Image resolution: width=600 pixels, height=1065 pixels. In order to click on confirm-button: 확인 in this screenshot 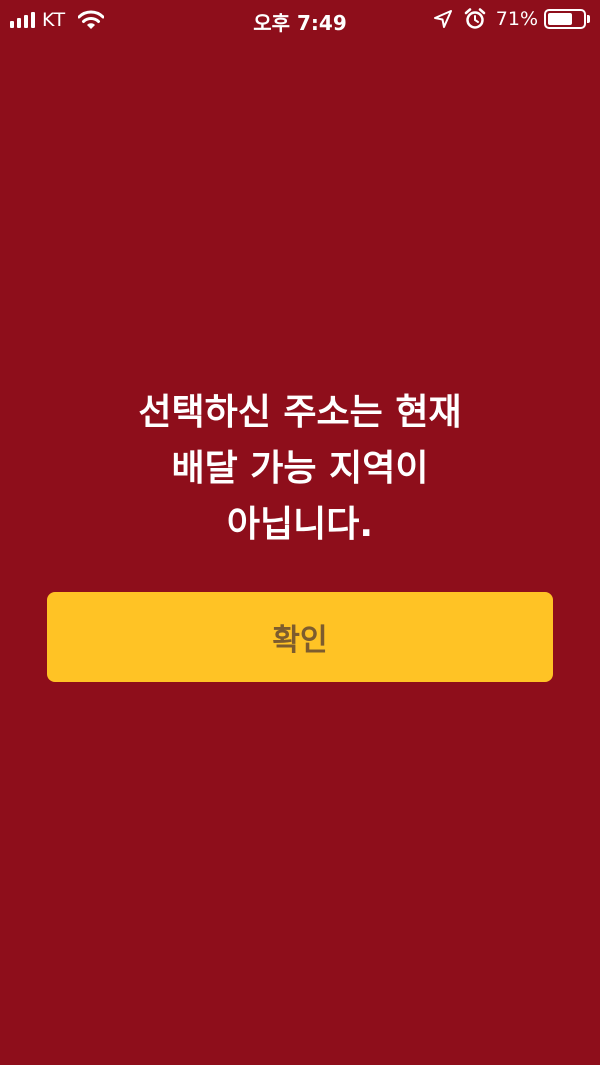, I will do `click(300, 637)`.